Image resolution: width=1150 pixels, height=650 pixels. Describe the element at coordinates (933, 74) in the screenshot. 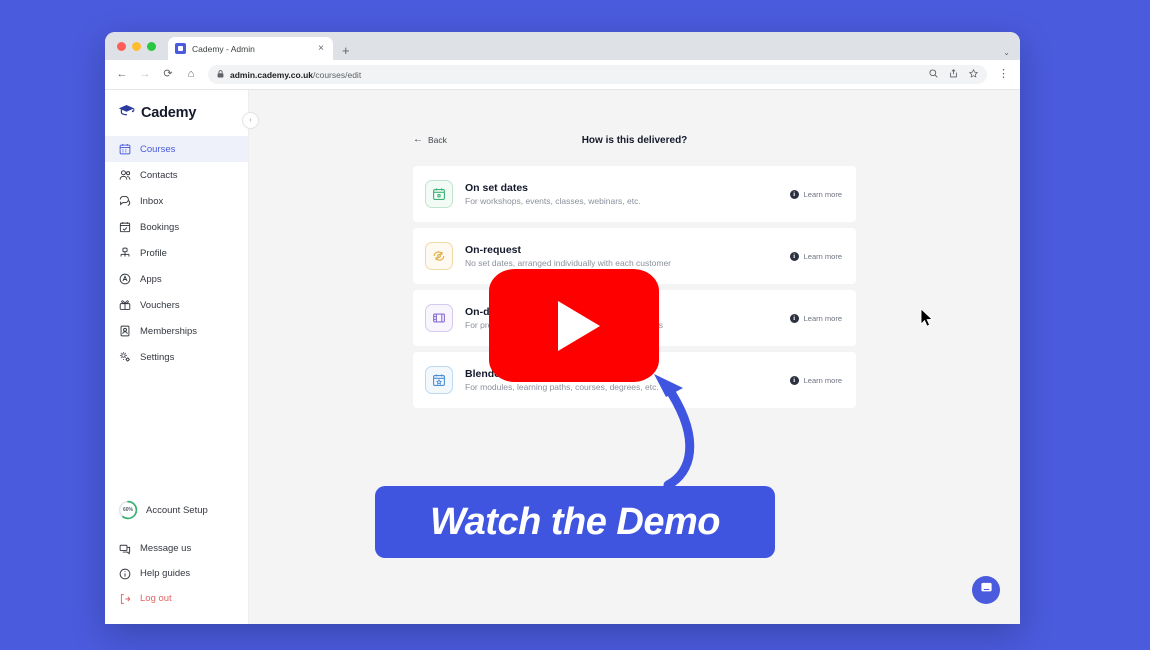

I see `zoom-icon` at that location.